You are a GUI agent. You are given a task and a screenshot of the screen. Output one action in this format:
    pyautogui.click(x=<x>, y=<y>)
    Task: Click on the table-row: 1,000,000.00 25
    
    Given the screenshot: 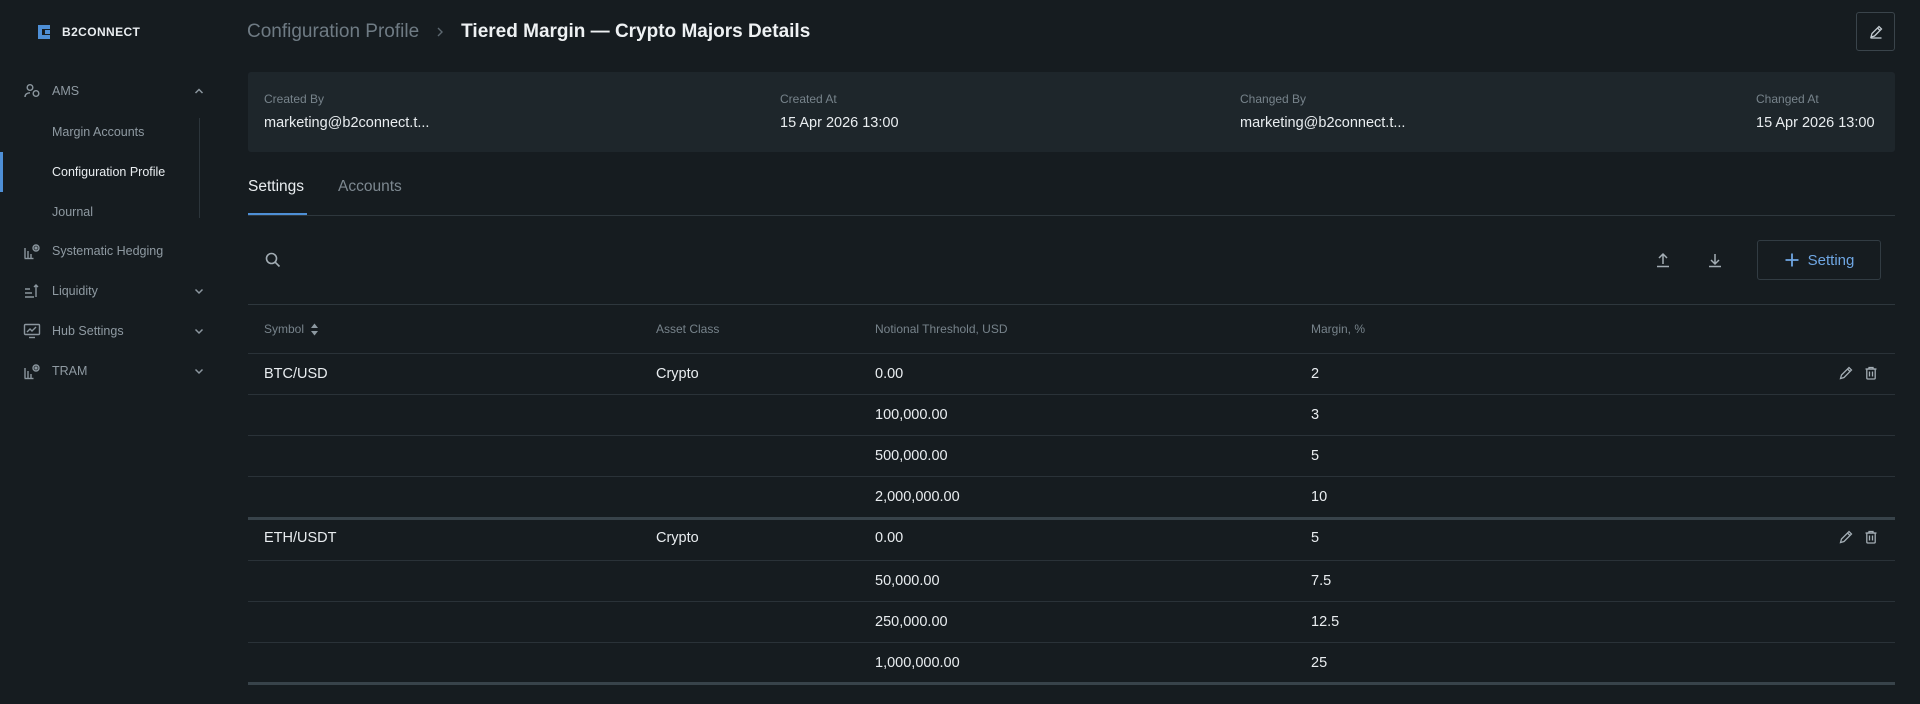 What is the action you would take?
    pyautogui.click(x=1071, y=662)
    